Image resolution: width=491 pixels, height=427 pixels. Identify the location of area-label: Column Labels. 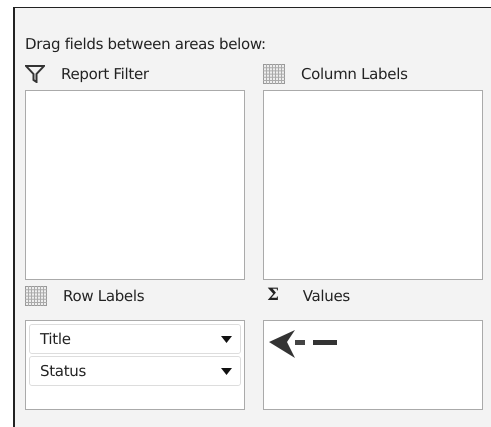
(354, 74).